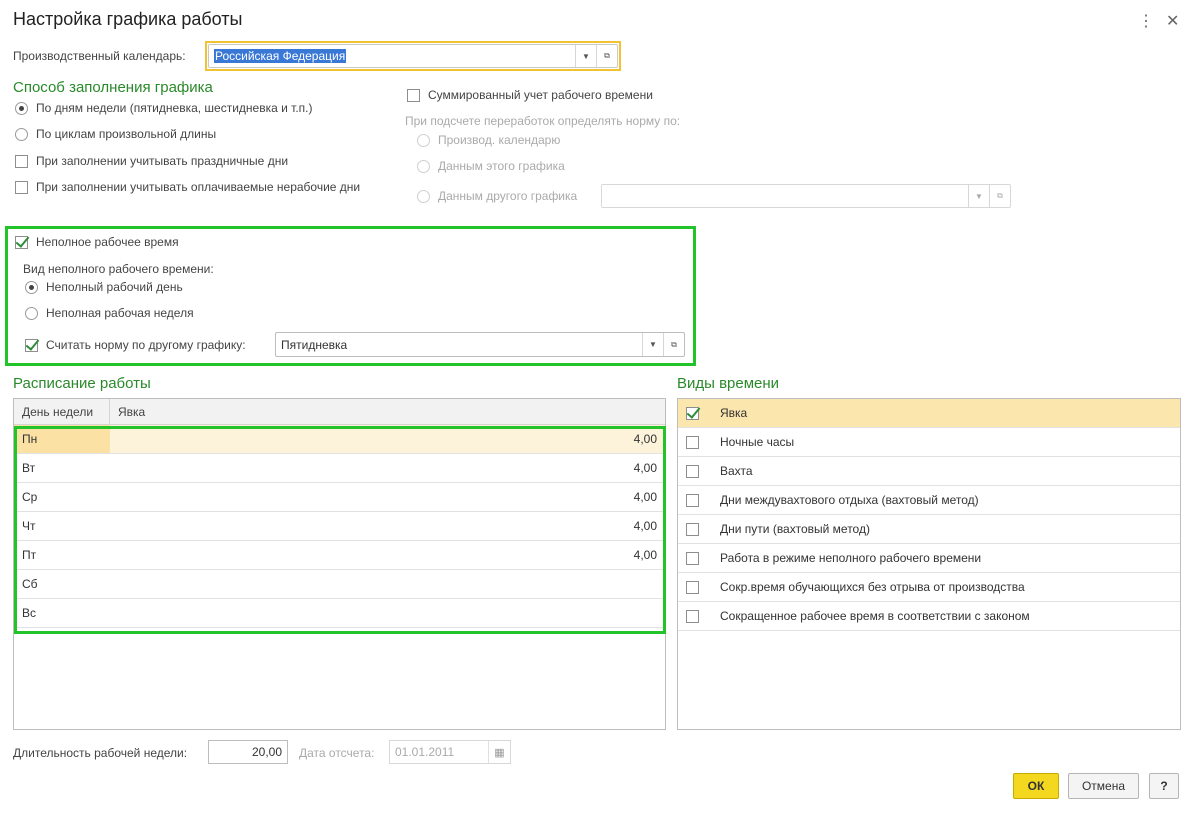 The image size is (1199, 813). I want to click on checkbox-norm-other: Считать норму по другому графику:, so click(135, 345).